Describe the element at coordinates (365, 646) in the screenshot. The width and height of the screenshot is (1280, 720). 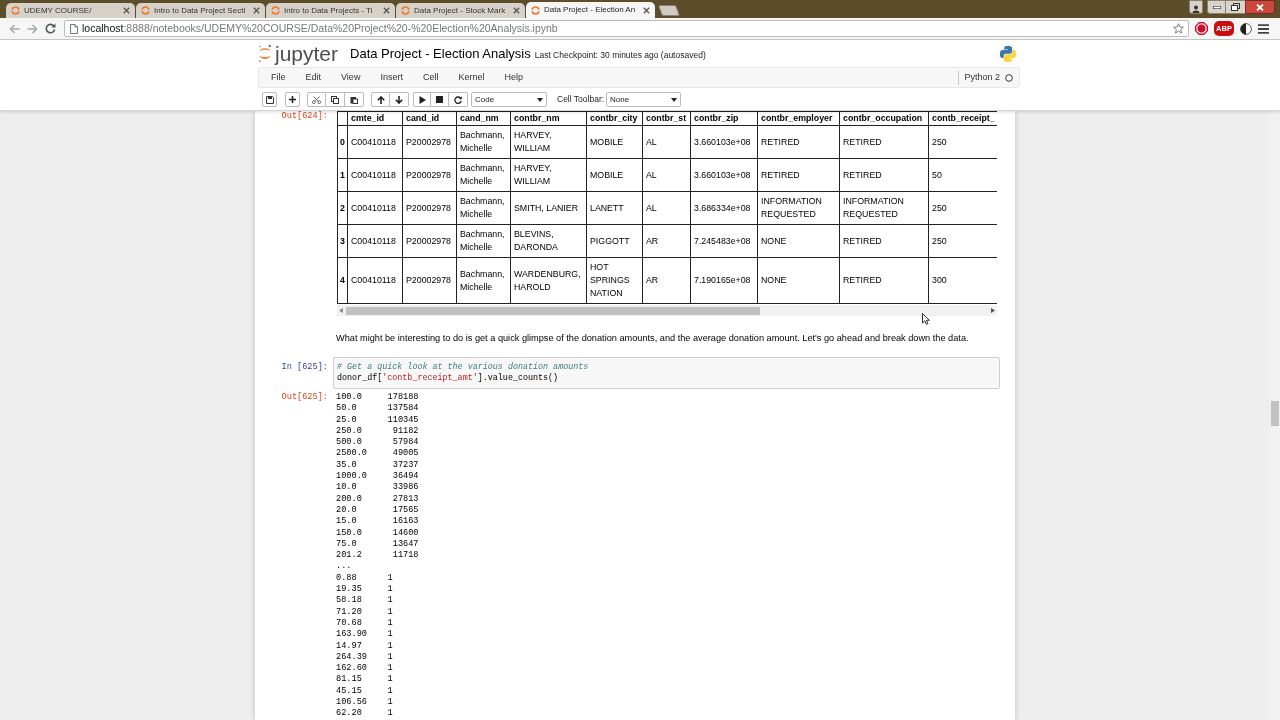
I see `output-line: 14.97 1` at that location.